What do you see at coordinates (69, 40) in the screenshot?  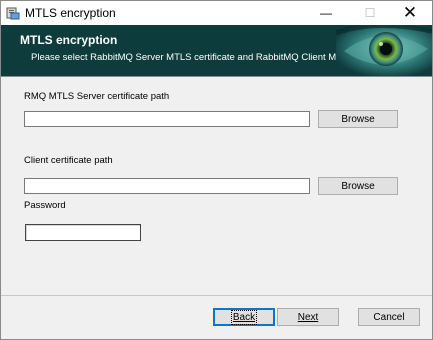 I see `banner-title: MTLS encryption` at bounding box center [69, 40].